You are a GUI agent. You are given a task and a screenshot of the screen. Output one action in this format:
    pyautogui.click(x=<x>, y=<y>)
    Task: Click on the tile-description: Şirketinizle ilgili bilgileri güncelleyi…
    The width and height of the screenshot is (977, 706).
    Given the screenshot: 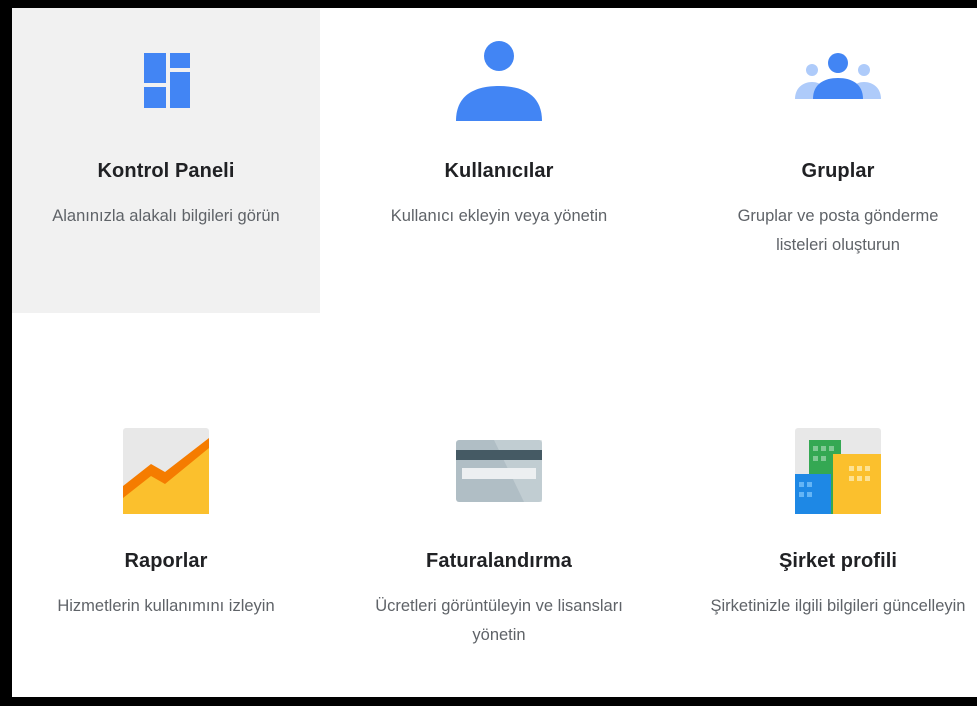 What is the action you would take?
    pyautogui.click(x=838, y=606)
    